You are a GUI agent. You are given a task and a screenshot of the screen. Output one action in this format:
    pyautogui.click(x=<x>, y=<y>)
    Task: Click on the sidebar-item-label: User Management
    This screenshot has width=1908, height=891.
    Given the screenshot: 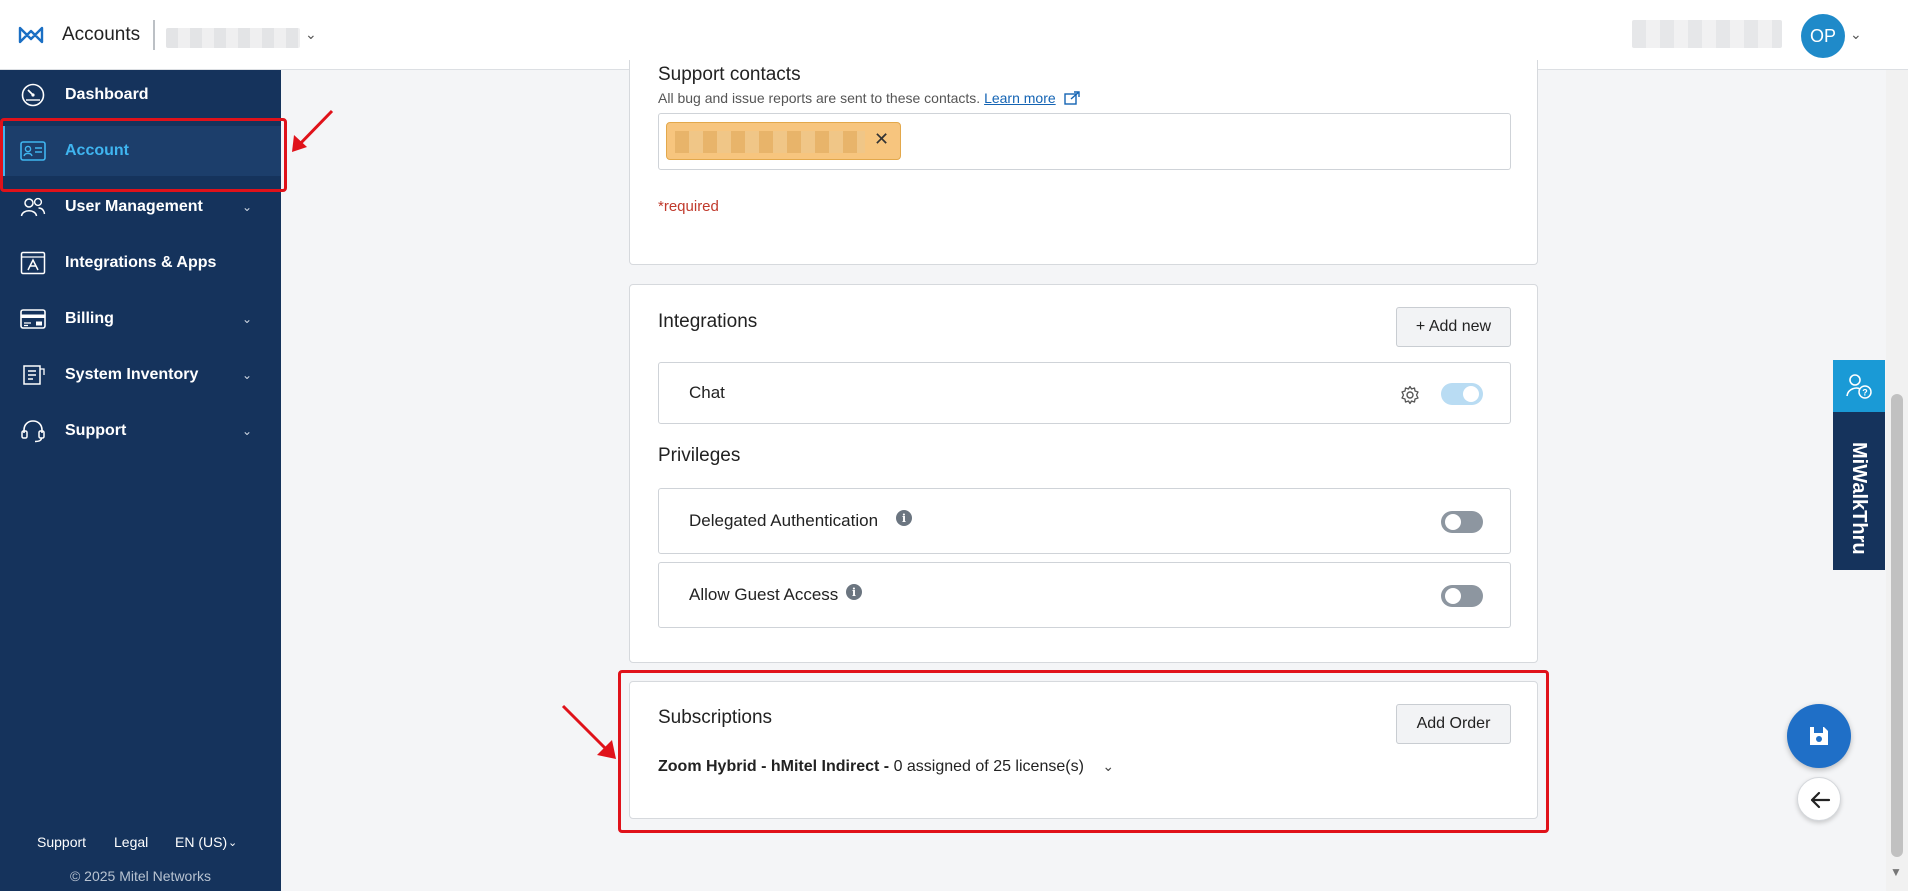 What is the action you would take?
    pyautogui.click(x=134, y=206)
    